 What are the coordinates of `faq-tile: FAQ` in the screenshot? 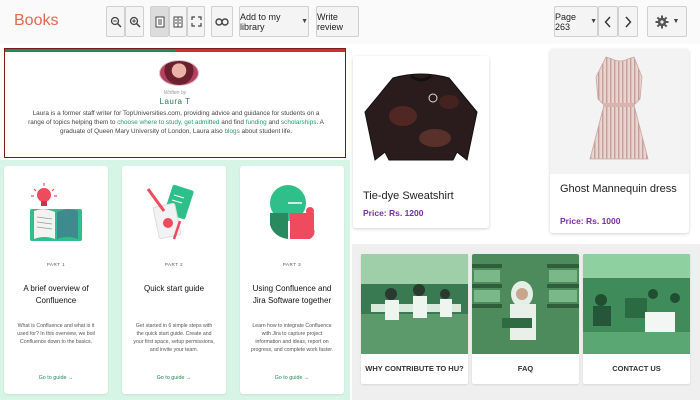 It's located at (525, 319).